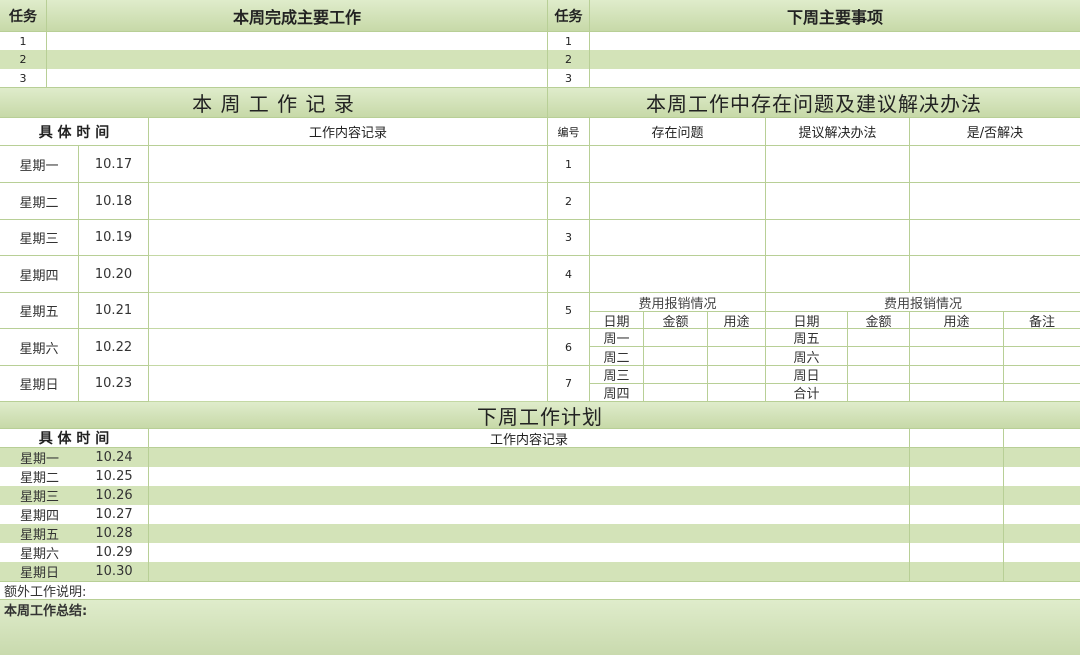 Image resolution: width=1080 pixels, height=655 pixels. Describe the element at coordinates (807, 338) in the screenshot. I see `expense-day: 周五` at that location.